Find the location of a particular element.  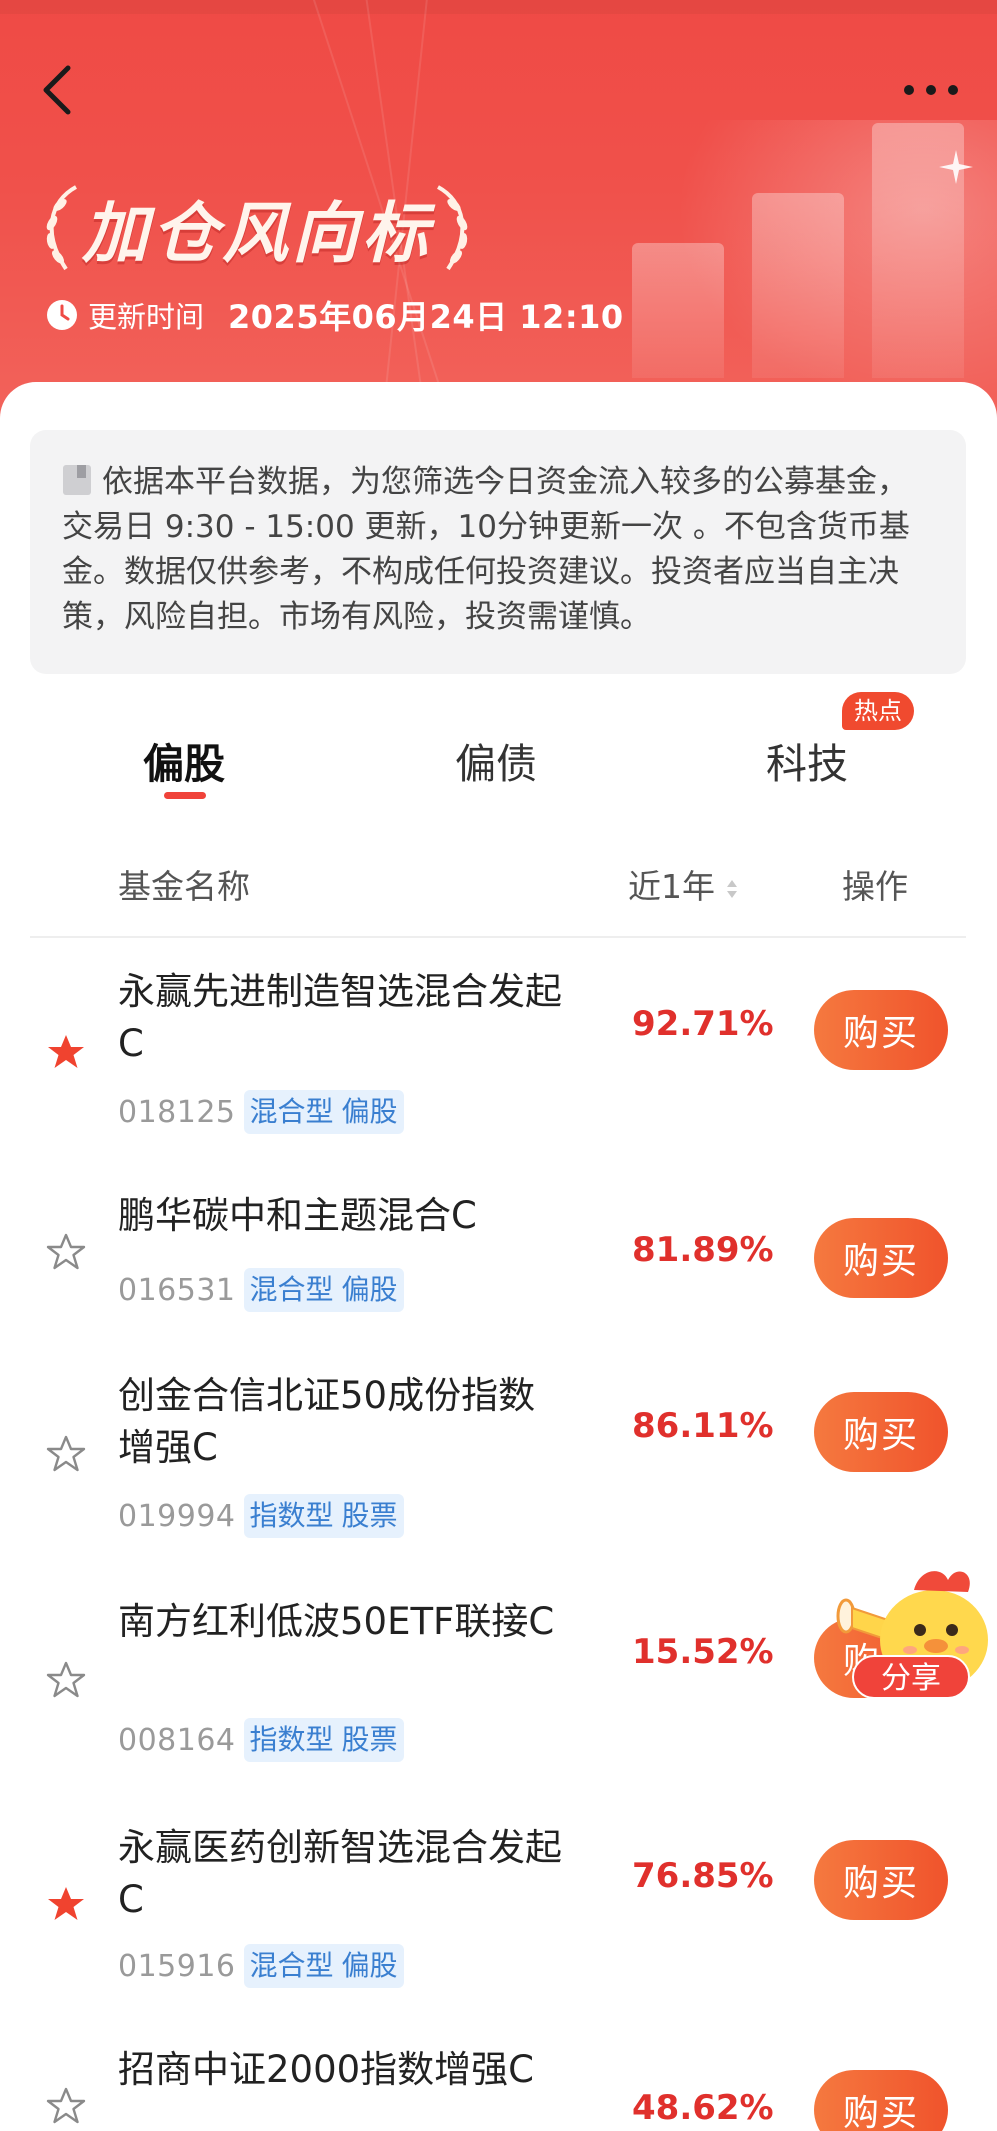

fund-meta: 019994 指数型 股票 is located at coordinates (261, 1516).